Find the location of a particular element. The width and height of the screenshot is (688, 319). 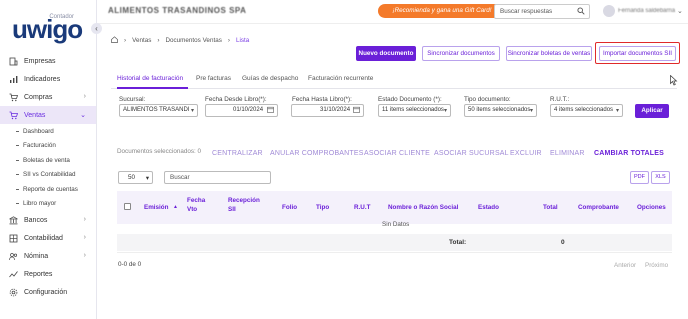

column-rut: R.U.T is located at coordinates (362, 207).